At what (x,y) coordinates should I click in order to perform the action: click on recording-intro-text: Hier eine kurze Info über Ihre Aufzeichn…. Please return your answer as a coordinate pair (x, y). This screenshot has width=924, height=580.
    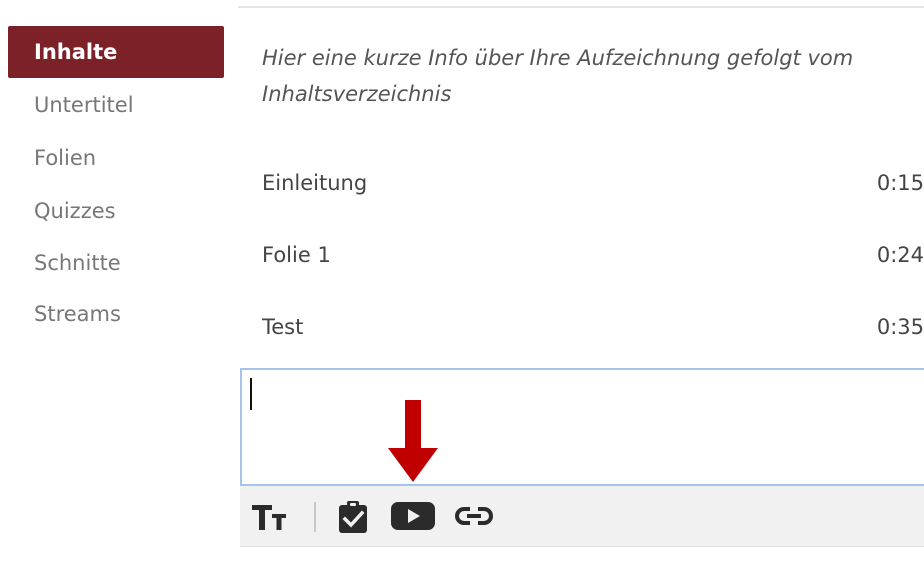
    Looking at the image, I should click on (558, 76).